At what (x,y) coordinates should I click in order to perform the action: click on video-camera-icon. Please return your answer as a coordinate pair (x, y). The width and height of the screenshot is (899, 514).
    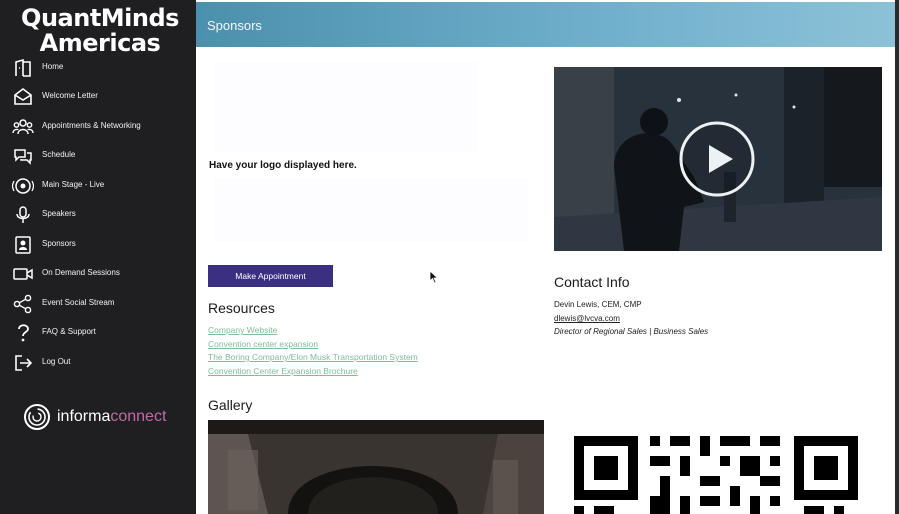
    Looking at the image, I should click on (23, 274).